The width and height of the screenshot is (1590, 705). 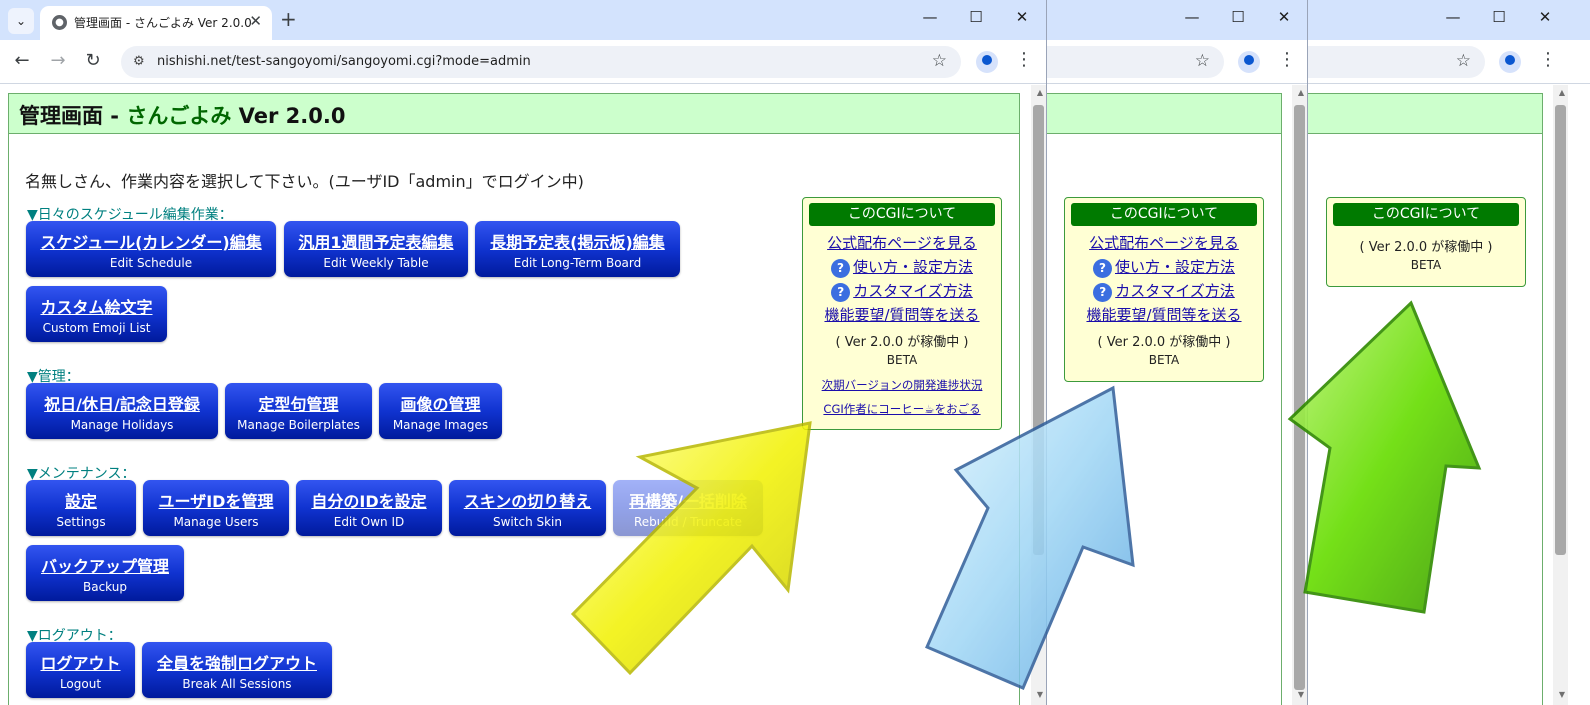 I want to click on switch-skin-button: スキンの切り替え Switch Skin, so click(x=527, y=508).